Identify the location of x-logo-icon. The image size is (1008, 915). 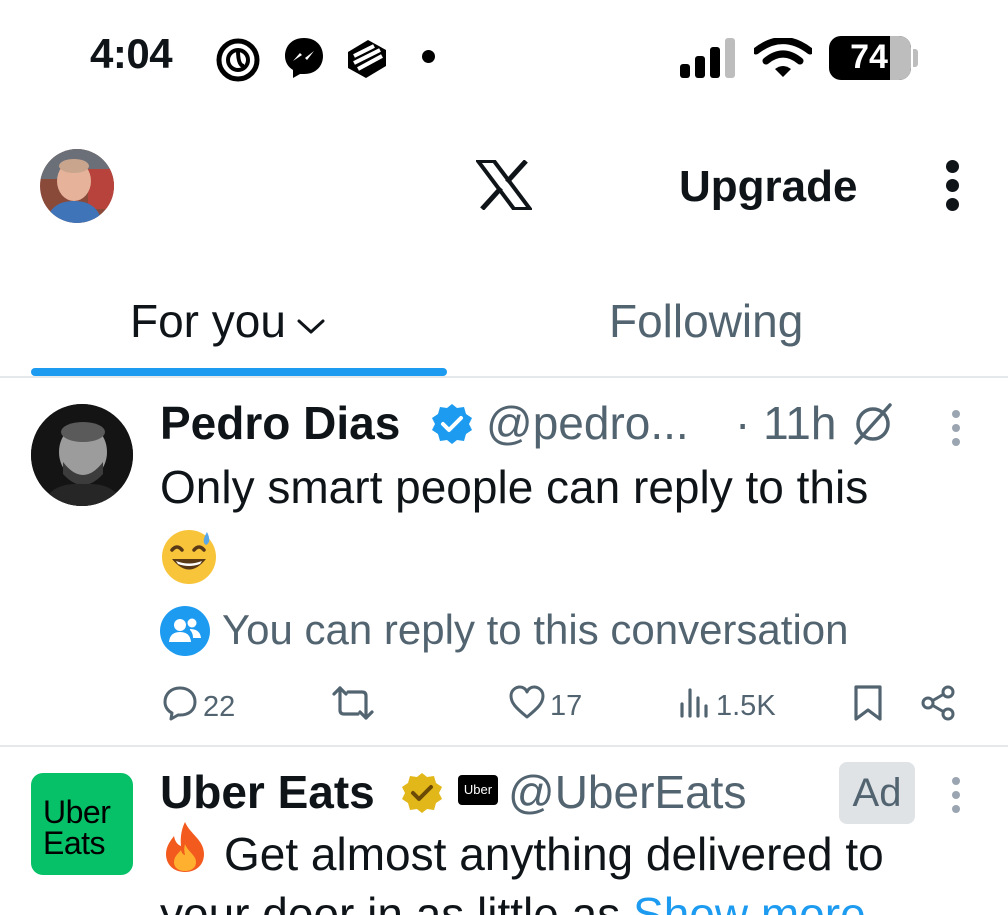
(504, 187).